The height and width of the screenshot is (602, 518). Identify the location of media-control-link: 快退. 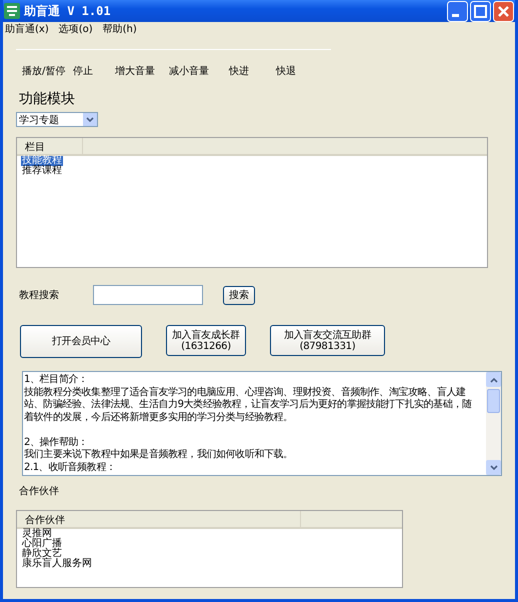
(296, 71).